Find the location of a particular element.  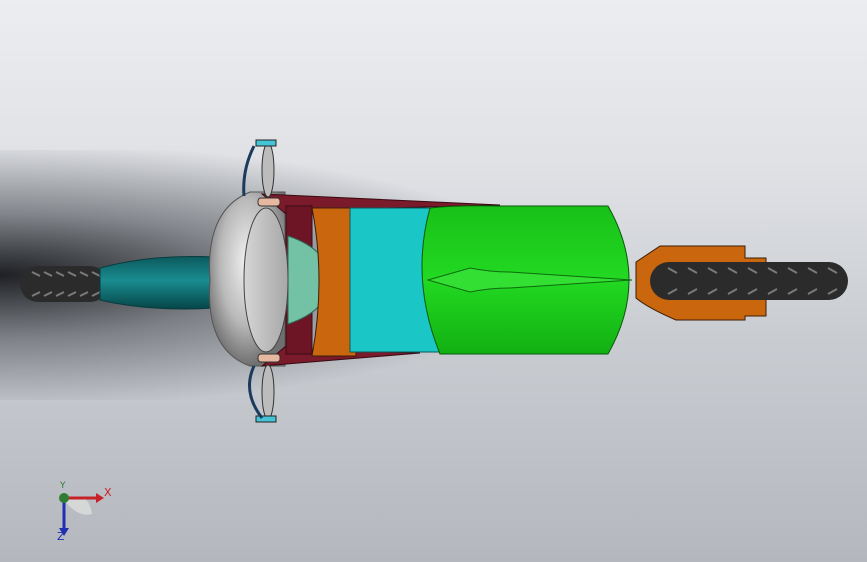

rear-tire is located at coordinates (64, 284).